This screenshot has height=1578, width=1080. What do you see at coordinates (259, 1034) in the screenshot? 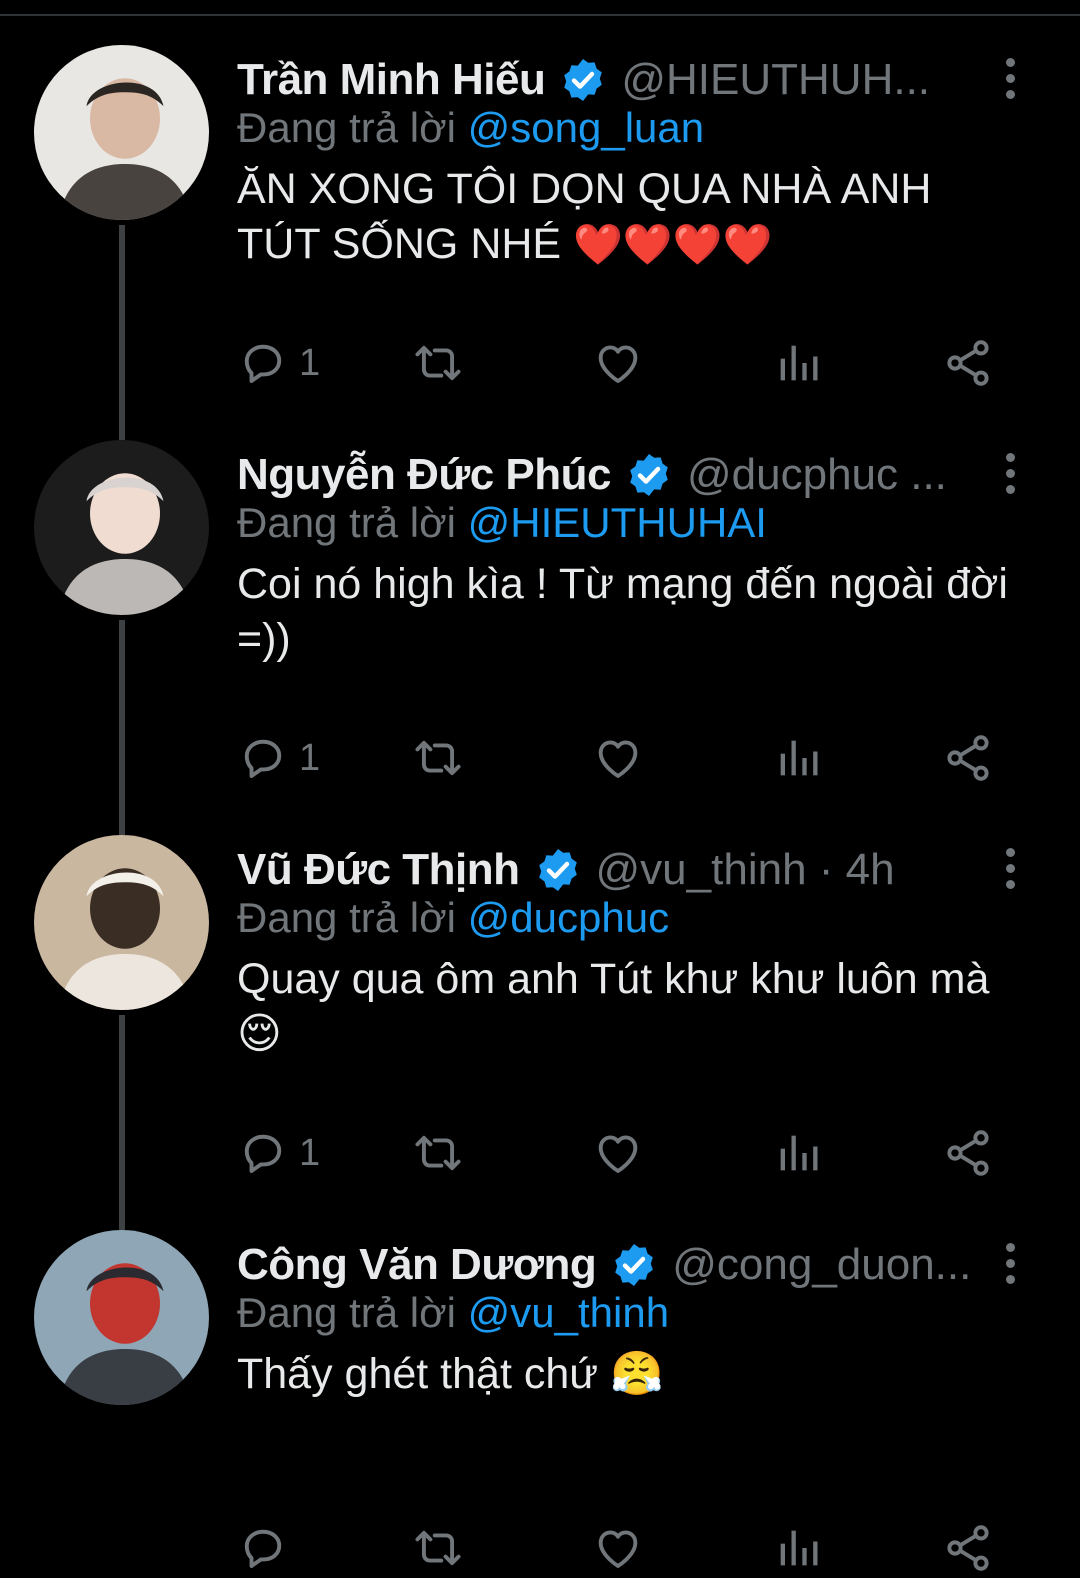
I see `emoji: 😌` at bounding box center [259, 1034].